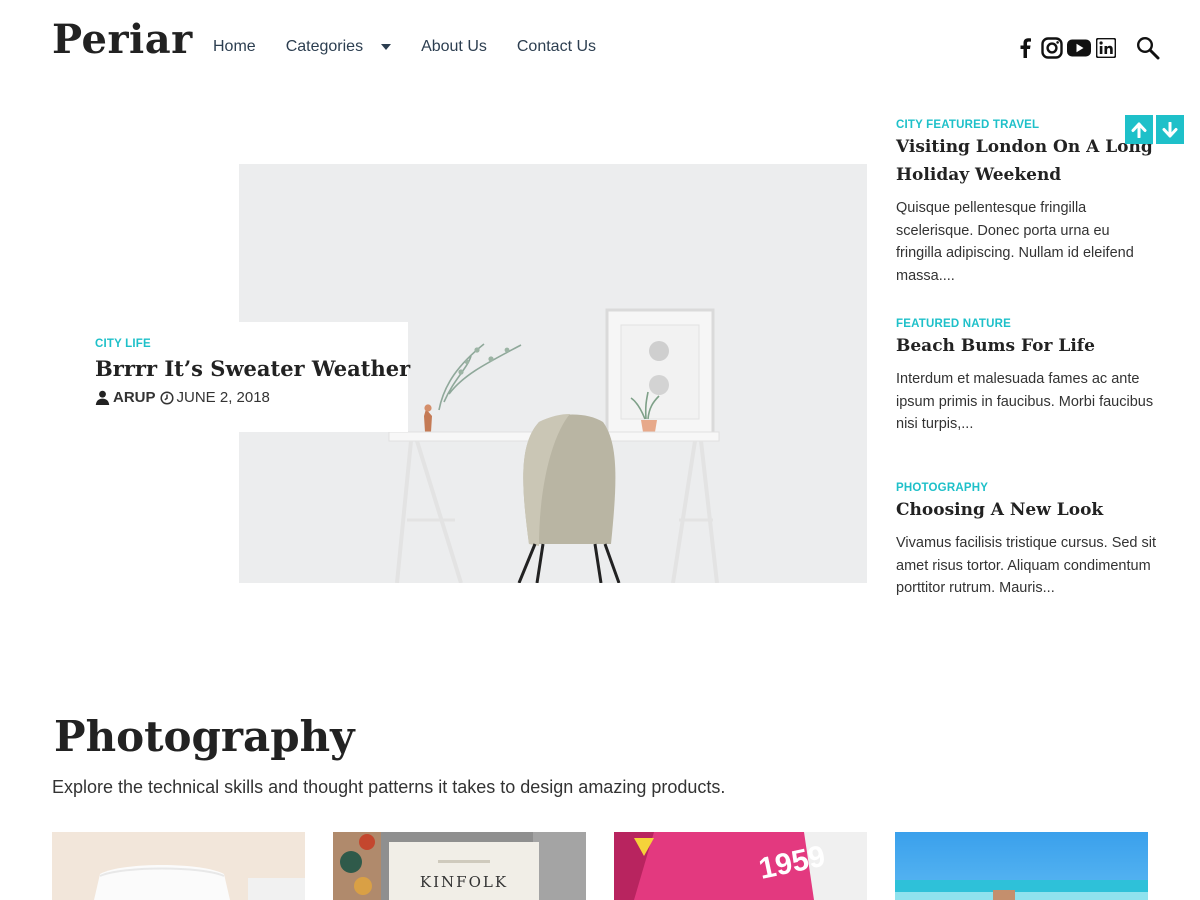 This screenshot has height=900, width=1200. Describe the element at coordinates (1027, 125) in the screenshot. I see `side-post-categories: CITY FEATURED TRAVEL` at that location.